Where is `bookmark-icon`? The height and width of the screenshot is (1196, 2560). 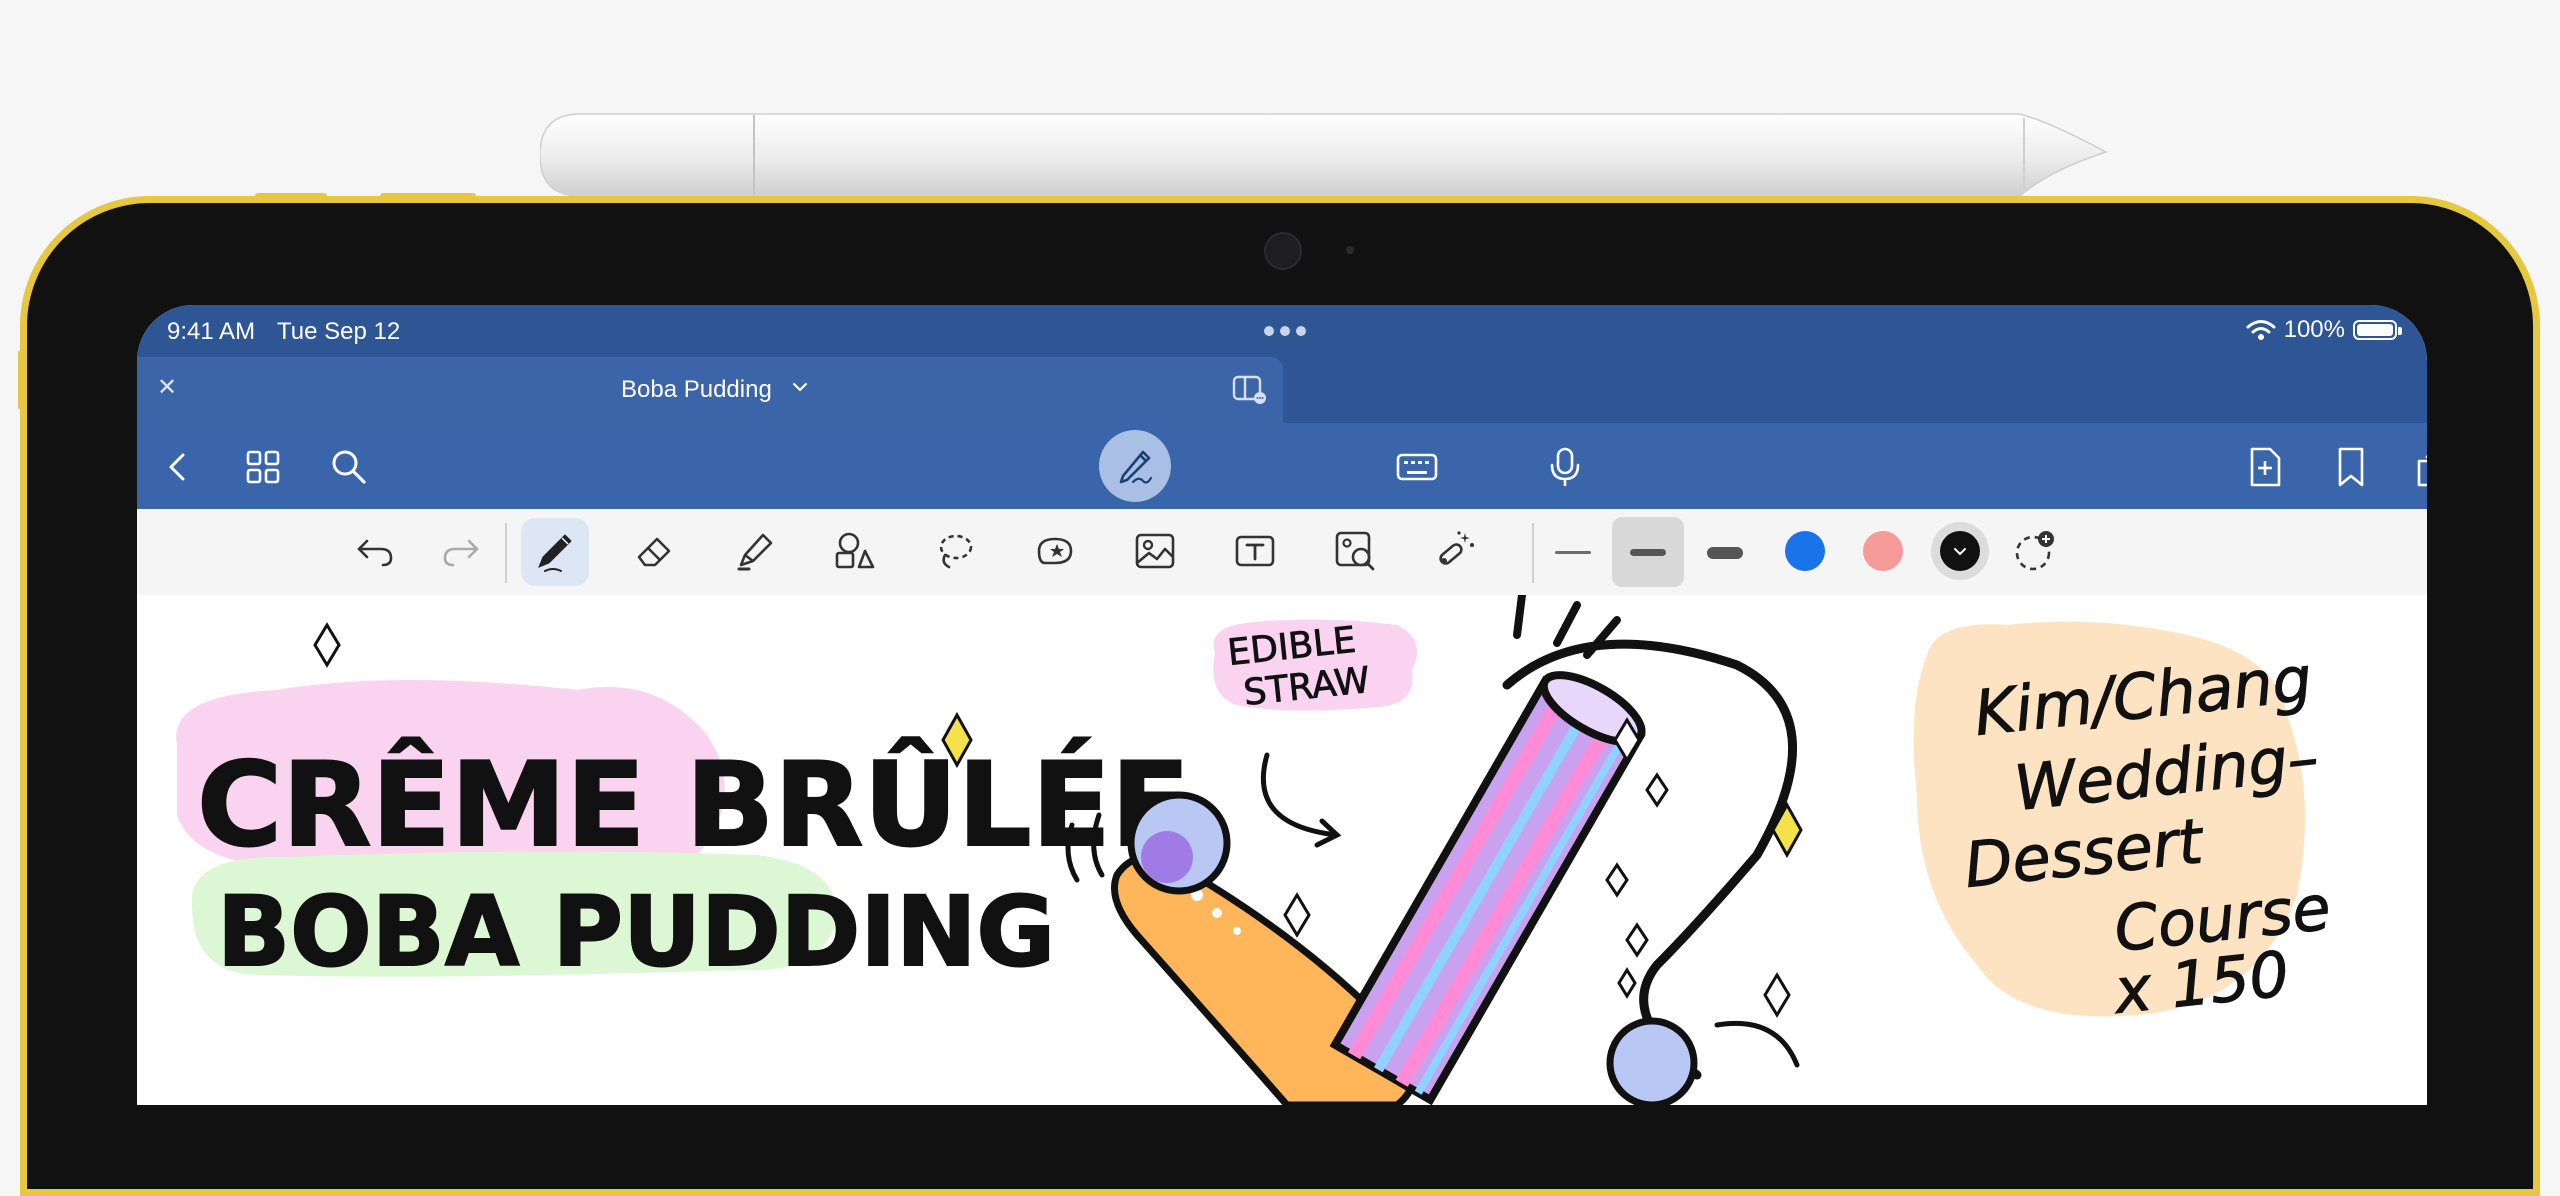
bookmark-icon is located at coordinates (2351, 467).